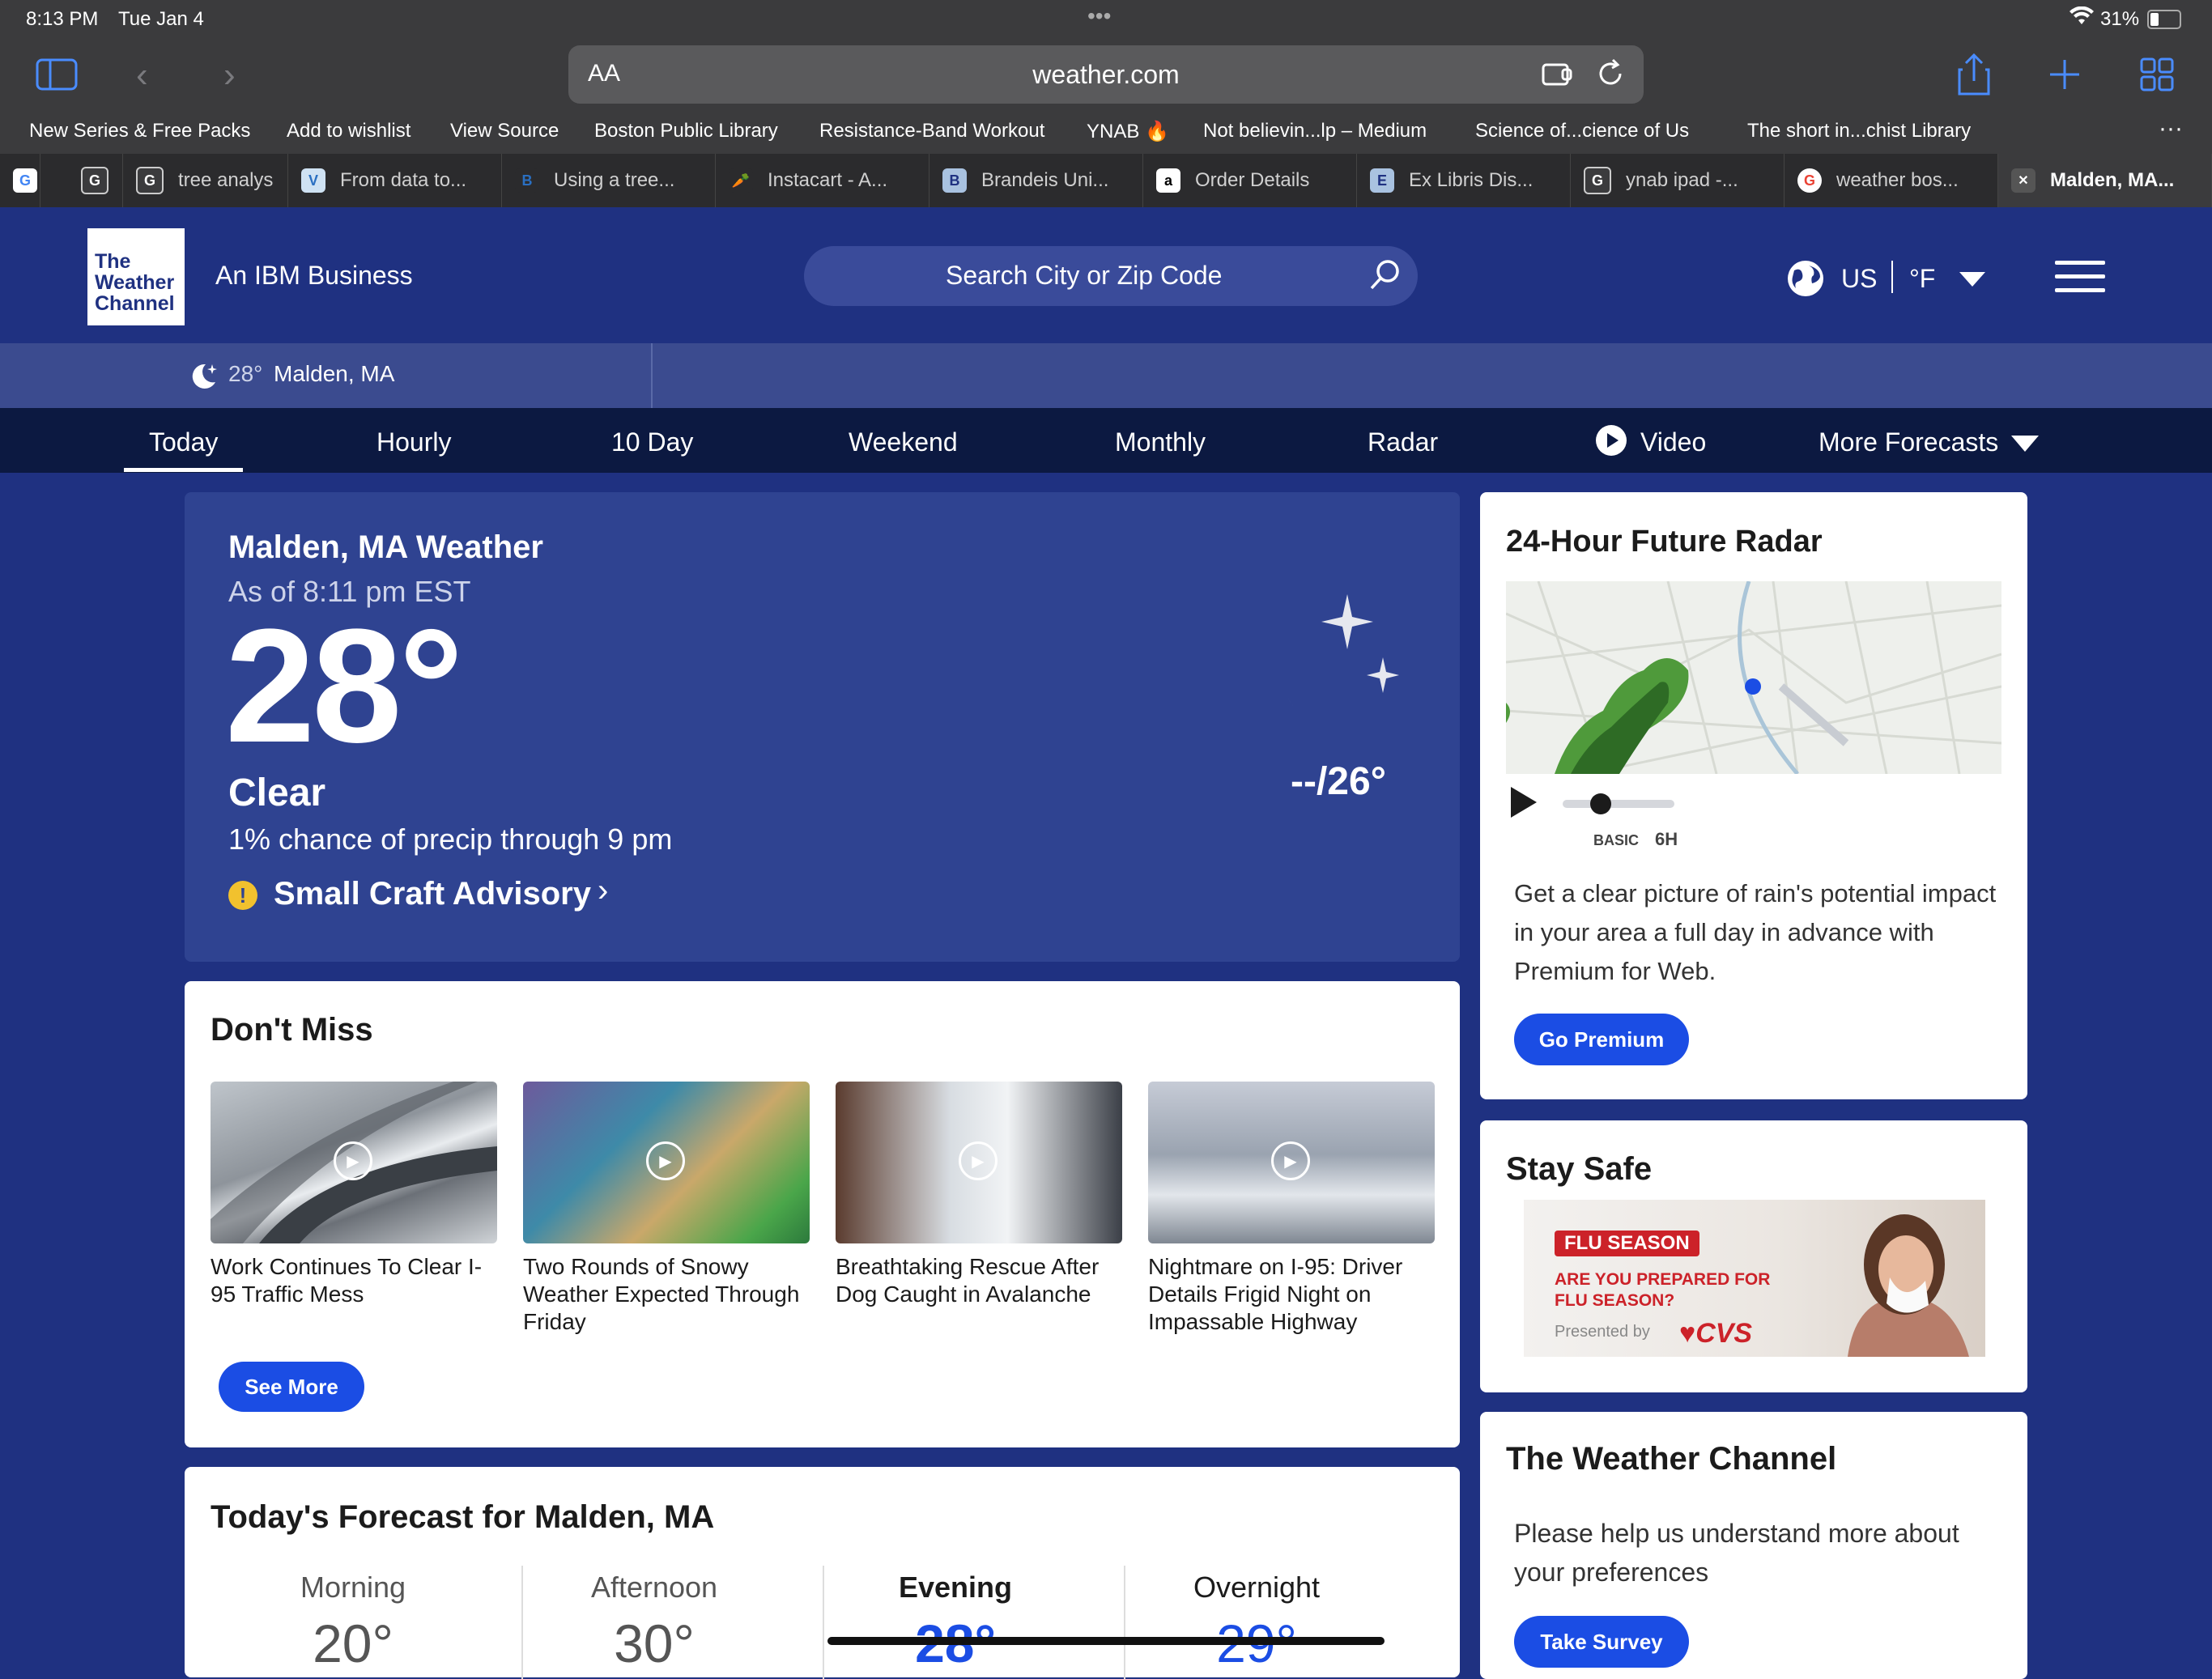  Describe the element at coordinates (1600, 804) in the screenshot. I see `slider-thumb` at that location.